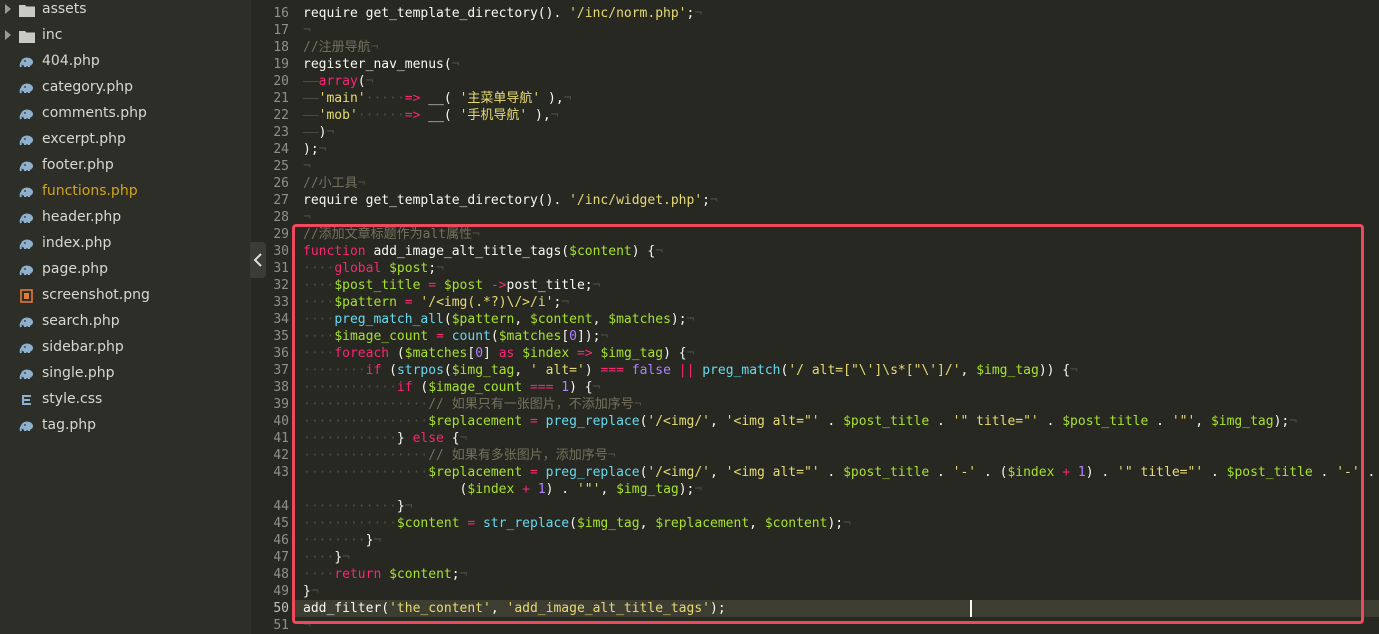  What do you see at coordinates (281, 132) in the screenshot?
I see `line-number: 23` at bounding box center [281, 132].